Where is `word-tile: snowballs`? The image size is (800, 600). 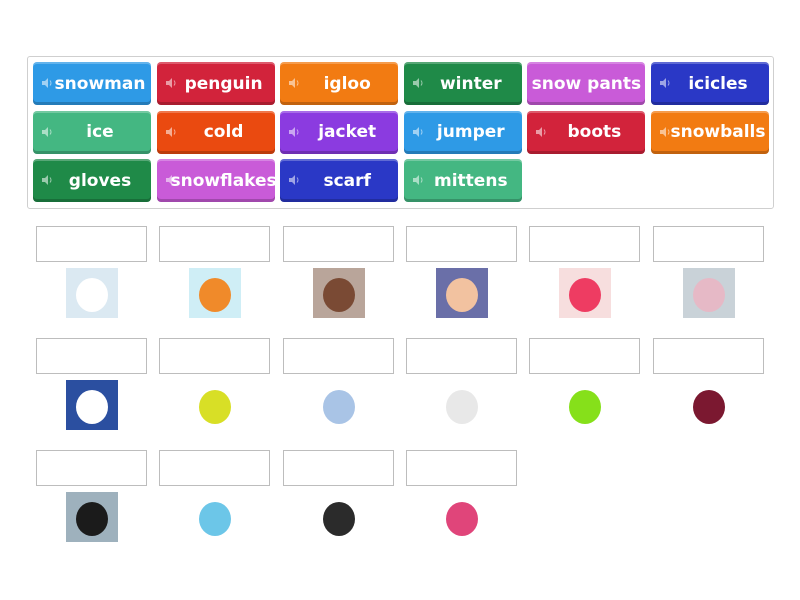 word-tile: snowballs is located at coordinates (710, 132).